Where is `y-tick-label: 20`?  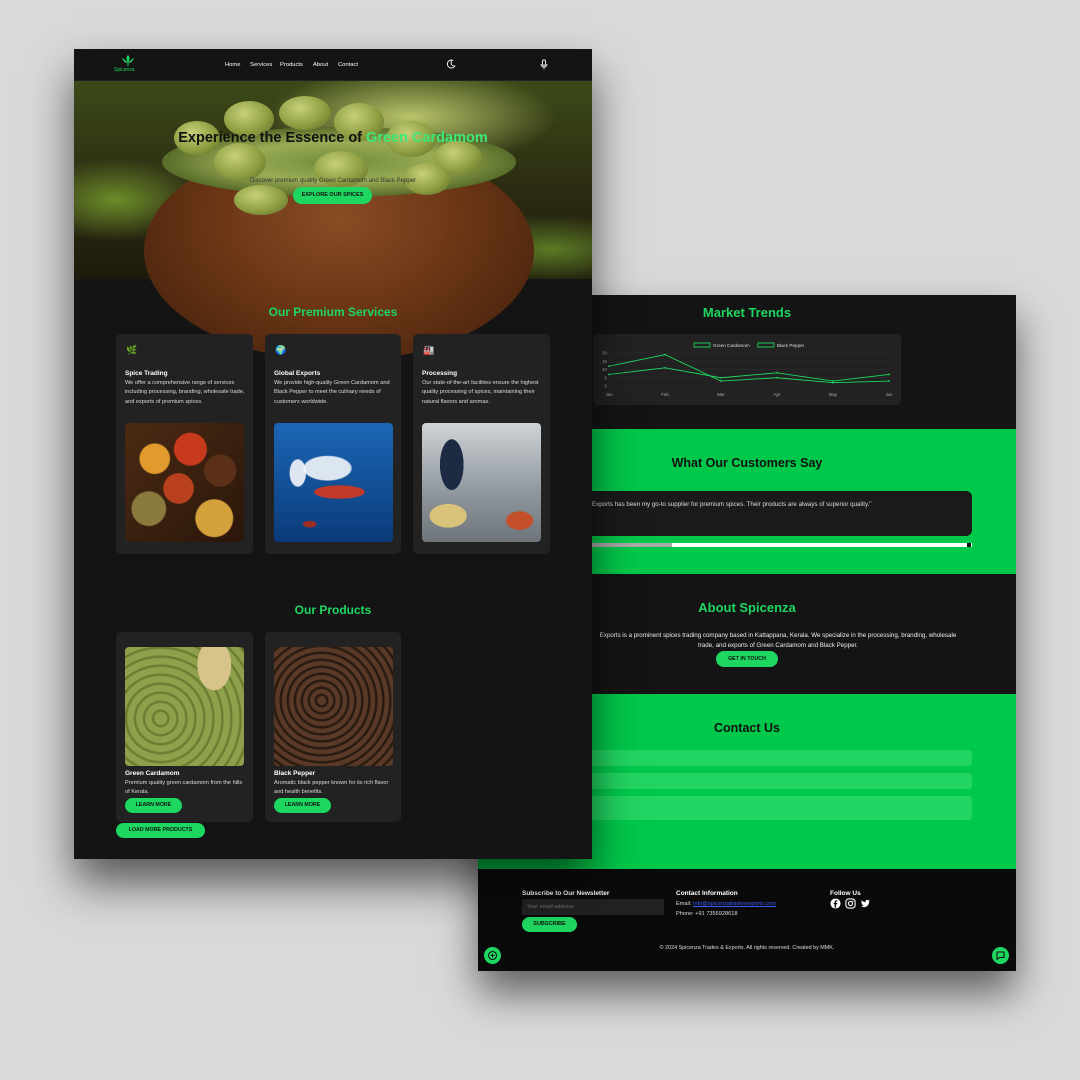
y-tick-label: 20 is located at coordinates (604, 353).